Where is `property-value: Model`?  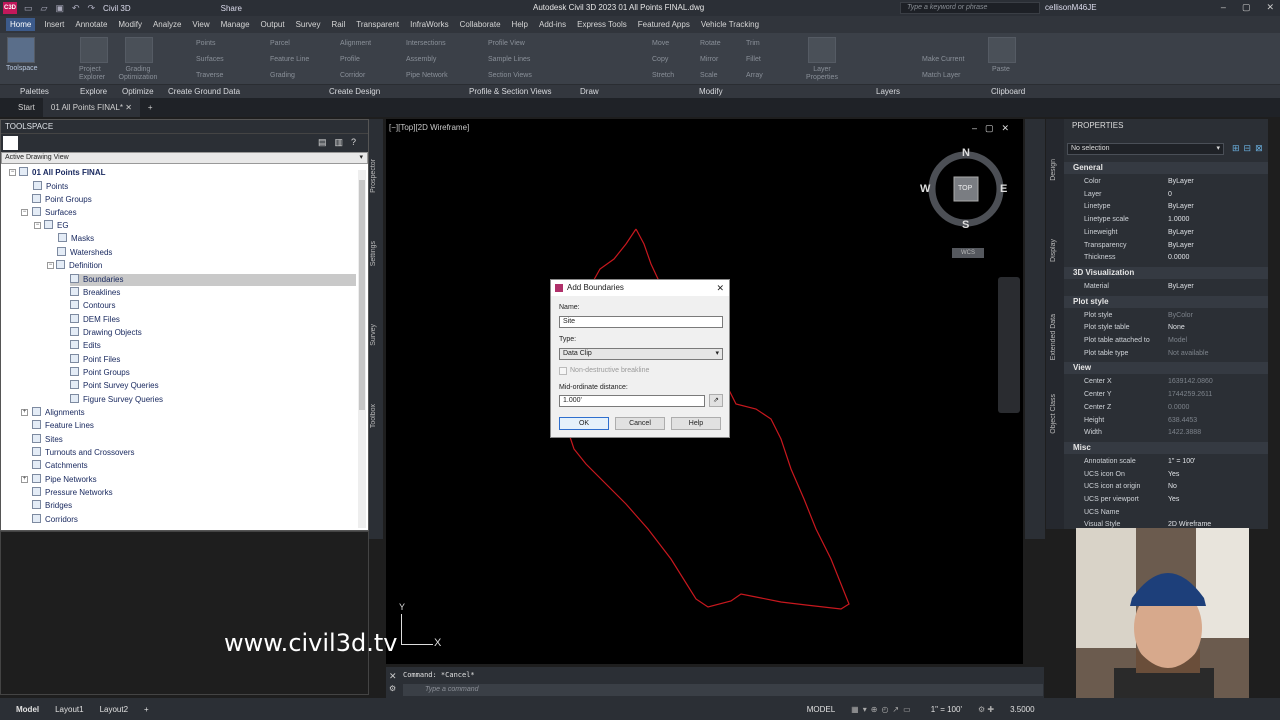 property-value: Model is located at coordinates (1177, 341).